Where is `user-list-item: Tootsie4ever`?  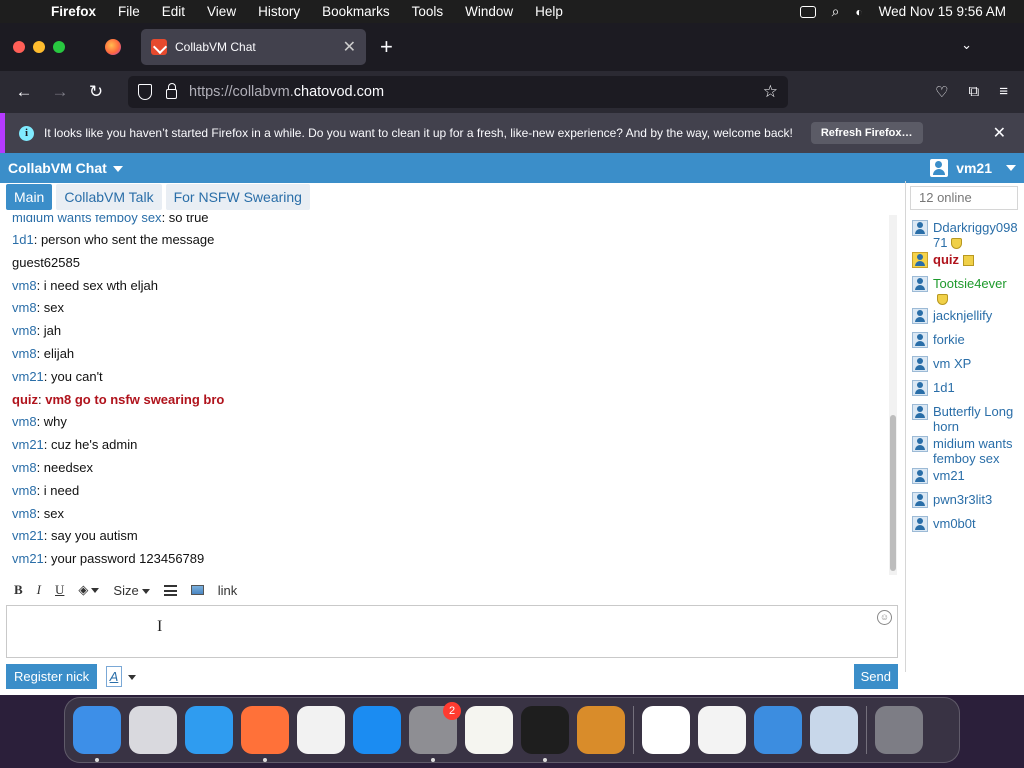 user-list-item: Tootsie4ever is located at coordinates (968, 290).